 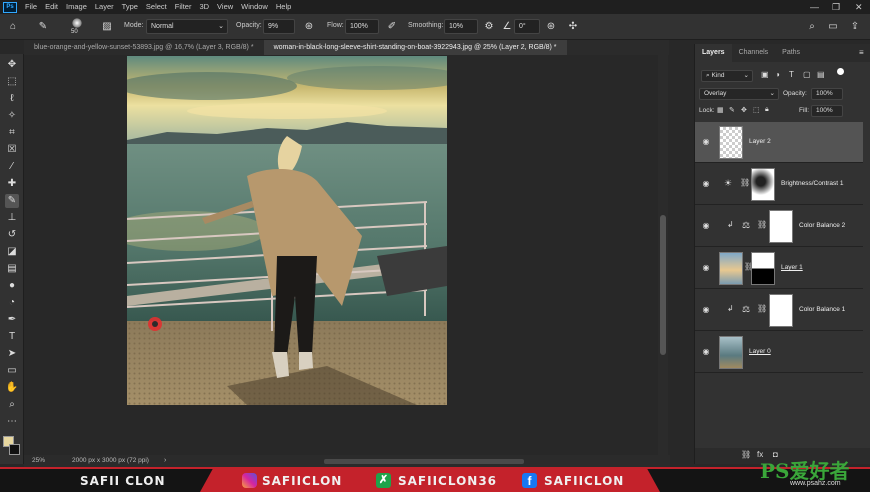 I want to click on scroll-thumb, so click(x=663, y=285).